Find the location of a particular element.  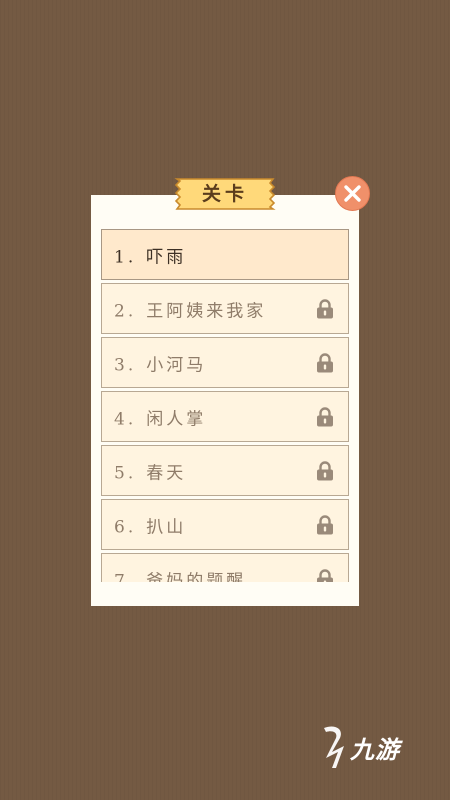

close-button is located at coordinates (352, 193).